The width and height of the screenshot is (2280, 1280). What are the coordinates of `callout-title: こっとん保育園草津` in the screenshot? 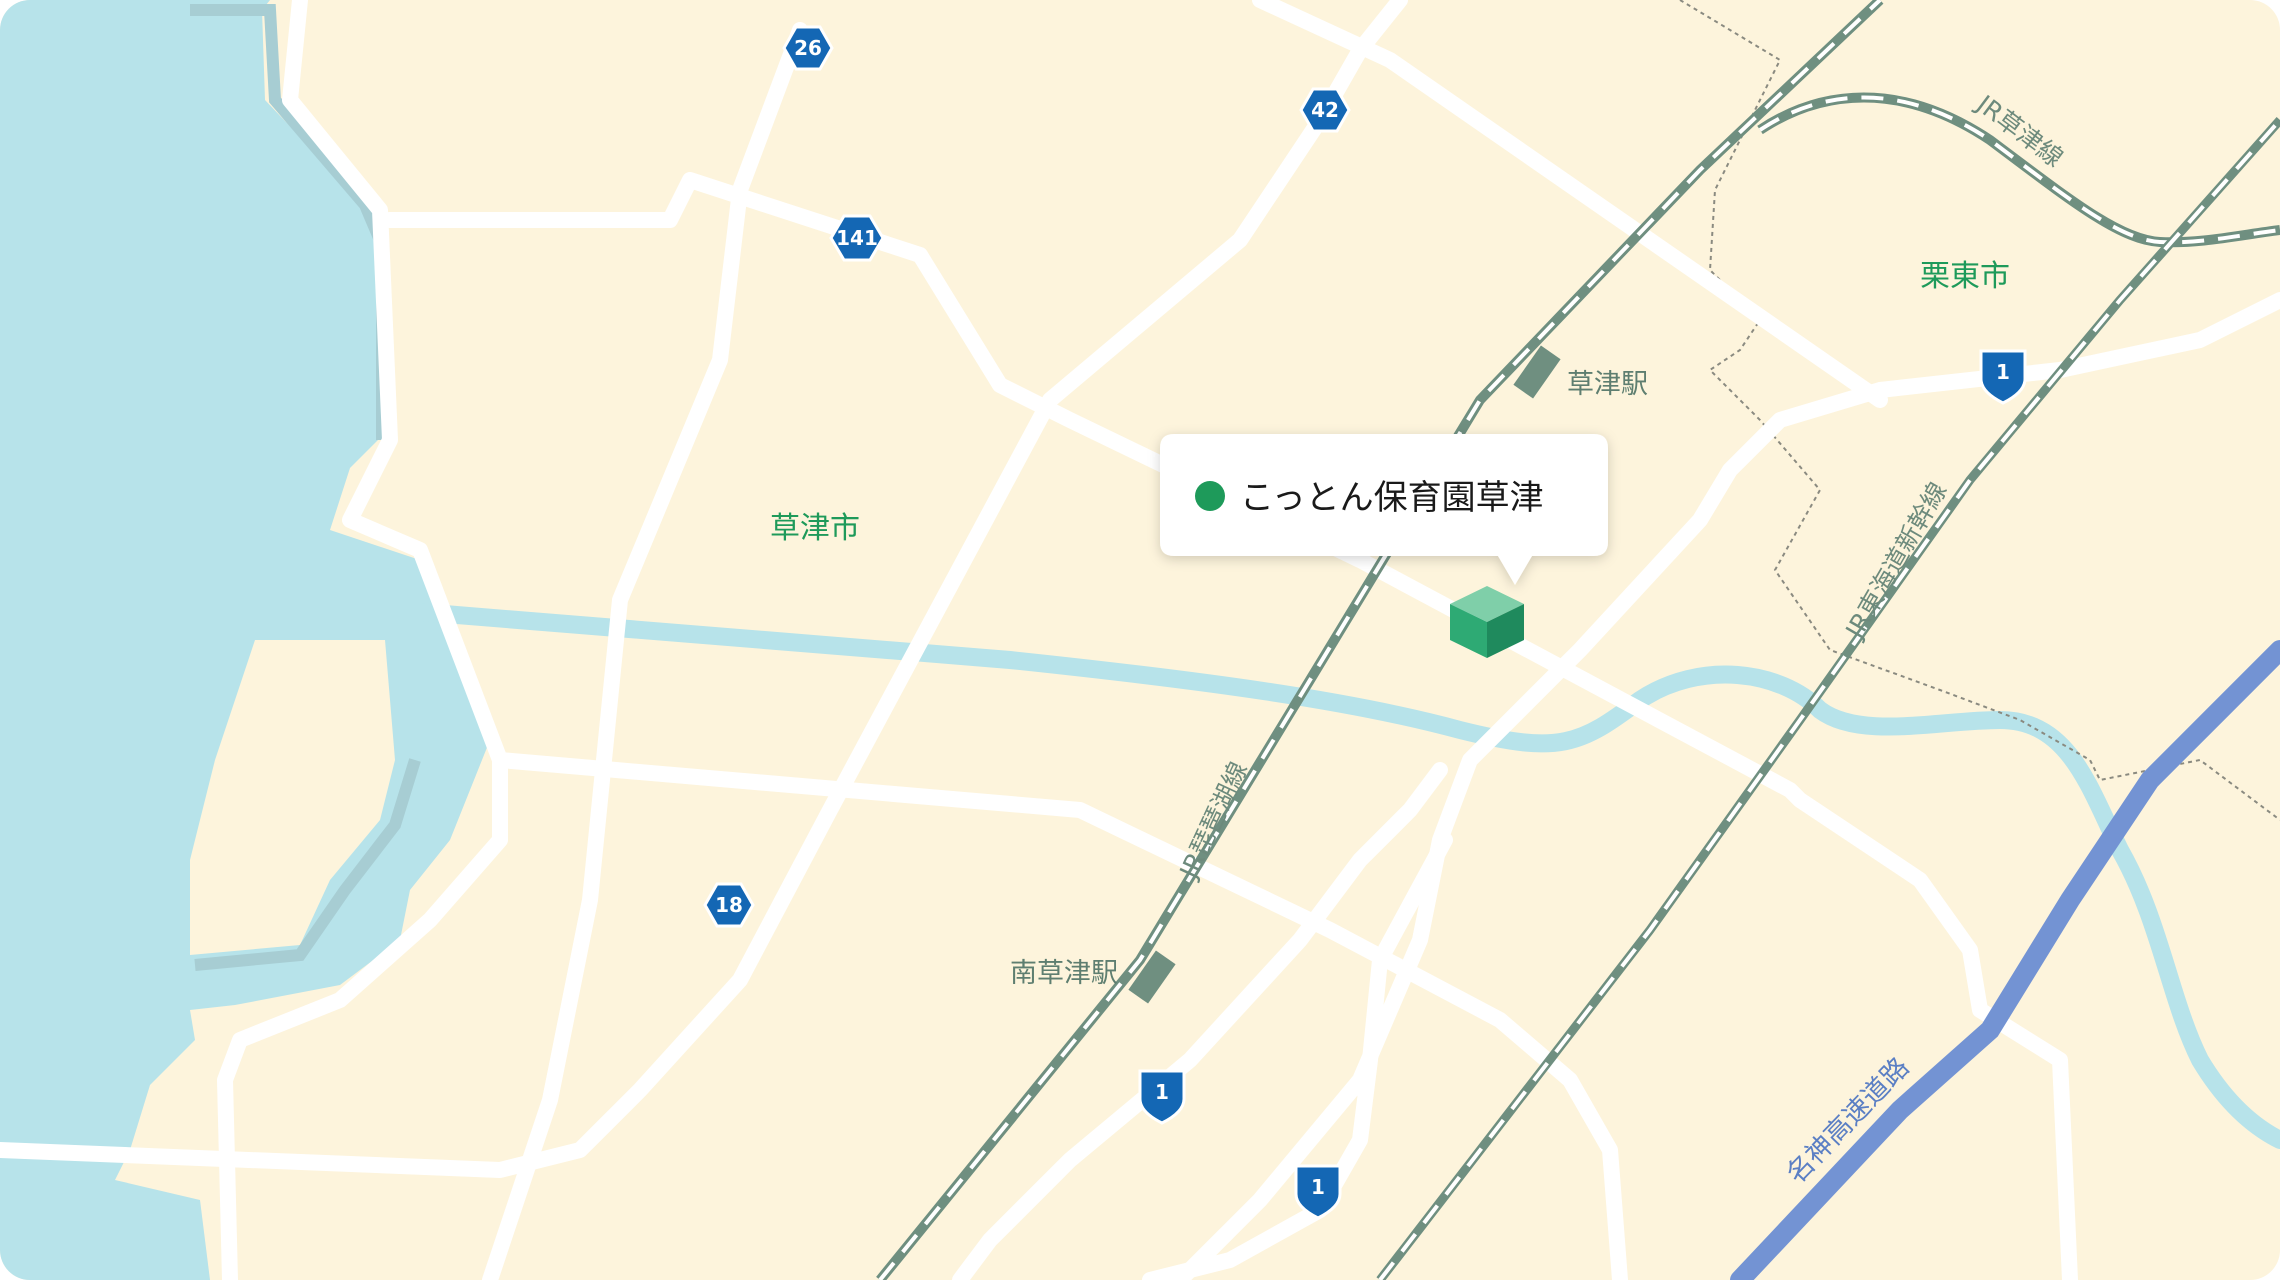 It's located at (1392, 498).